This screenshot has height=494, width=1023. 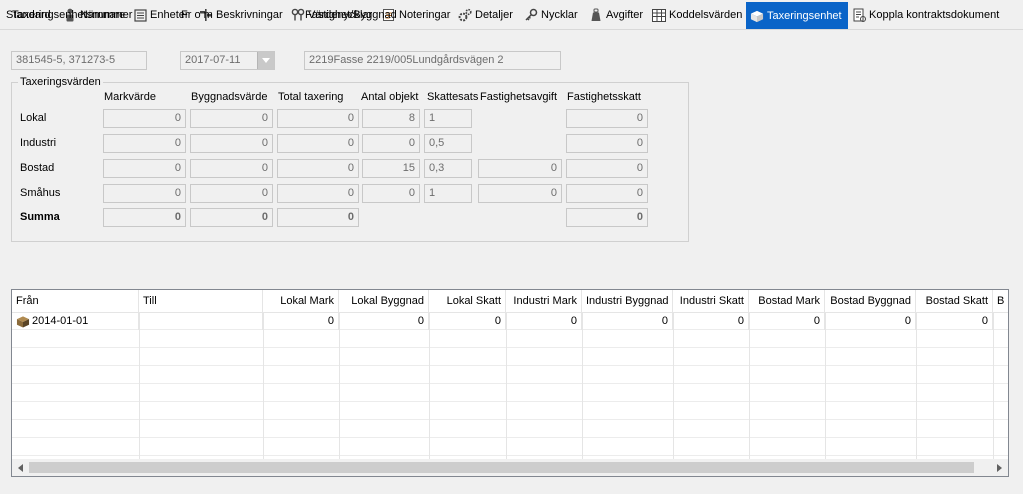 I want to click on row-label-bostad: Bostad, so click(x=37, y=168).